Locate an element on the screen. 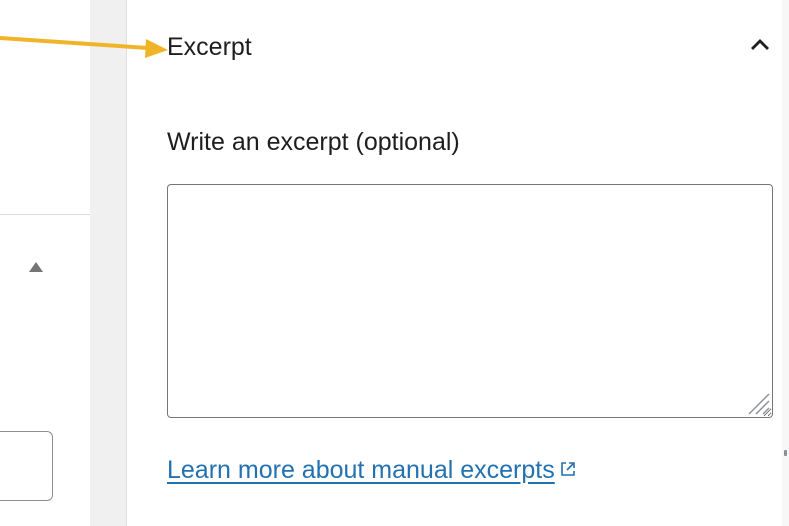  sidebar-gutter is located at coordinates (108, 263).